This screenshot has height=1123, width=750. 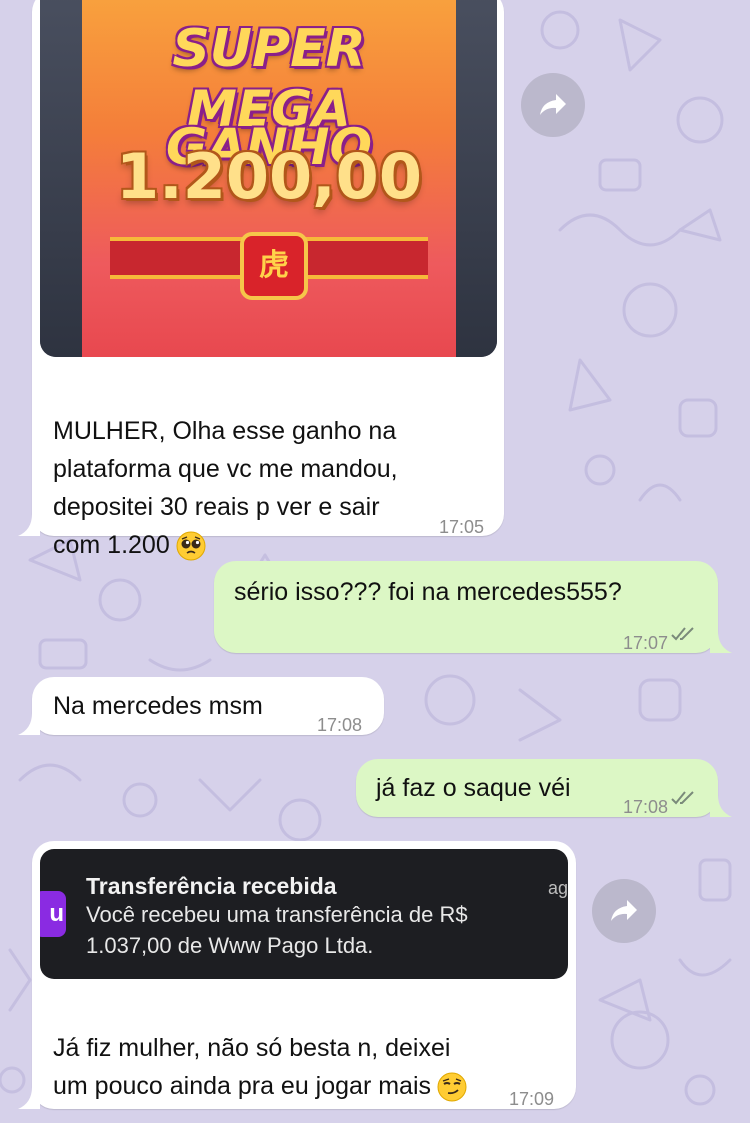 What do you see at coordinates (473, 607) in the screenshot?
I see `message-bubble-outgoing: sério isso??? foi na mercedes555? 17:07` at bounding box center [473, 607].